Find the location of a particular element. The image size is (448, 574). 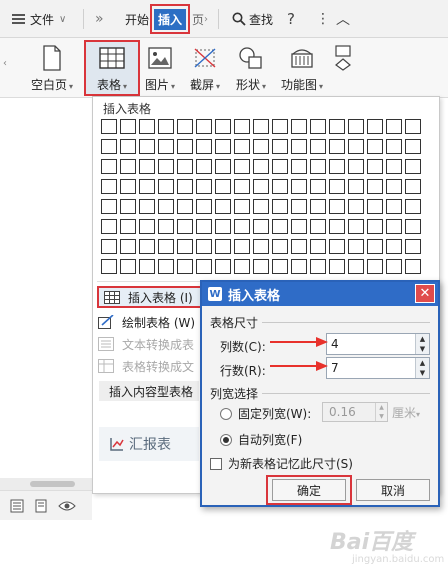

auto-width-radio is located at coordinates (226, 439).